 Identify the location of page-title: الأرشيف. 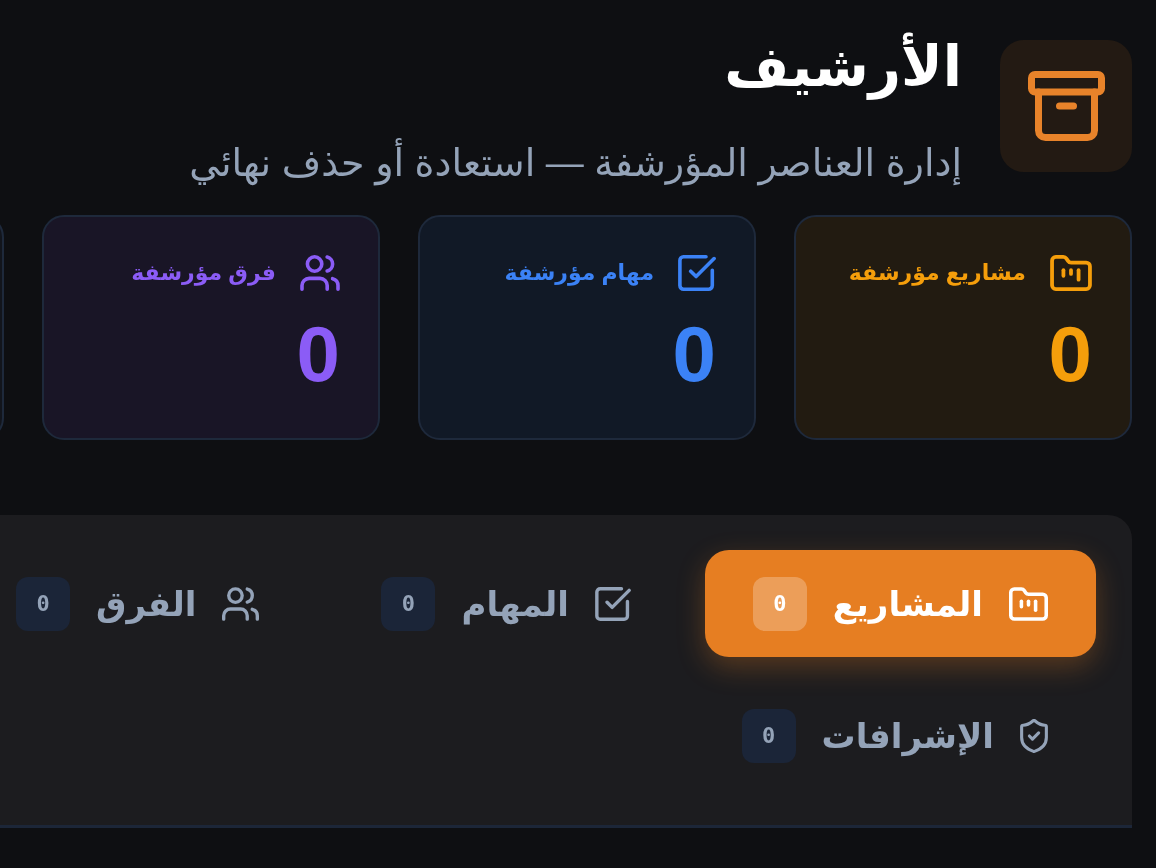
(843, 67).